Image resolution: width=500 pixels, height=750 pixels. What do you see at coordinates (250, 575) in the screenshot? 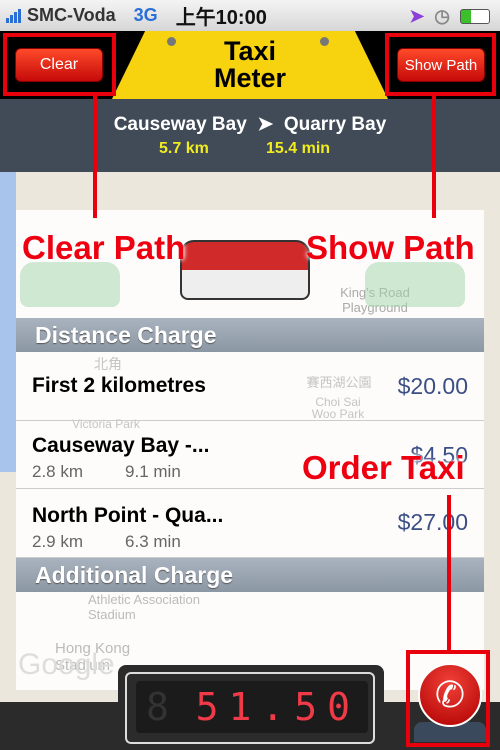
I see `section-header-additional-charge: Additional Charge` at bounding box center [250, 575].